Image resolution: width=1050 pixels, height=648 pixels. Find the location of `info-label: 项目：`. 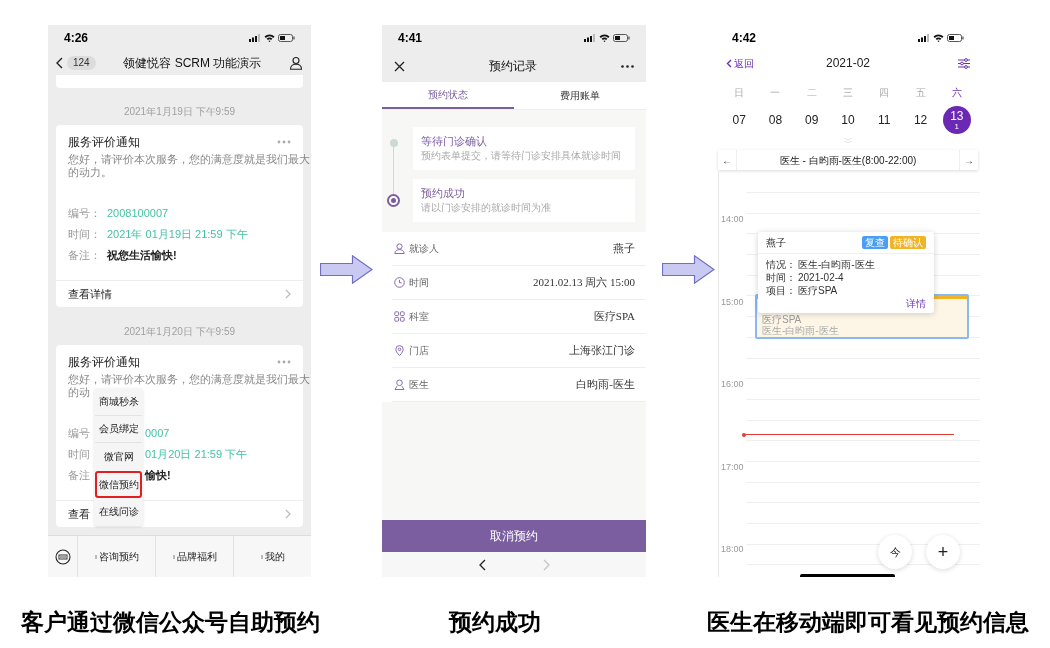

info-label: 项目： is located at coordinates (781, 290).